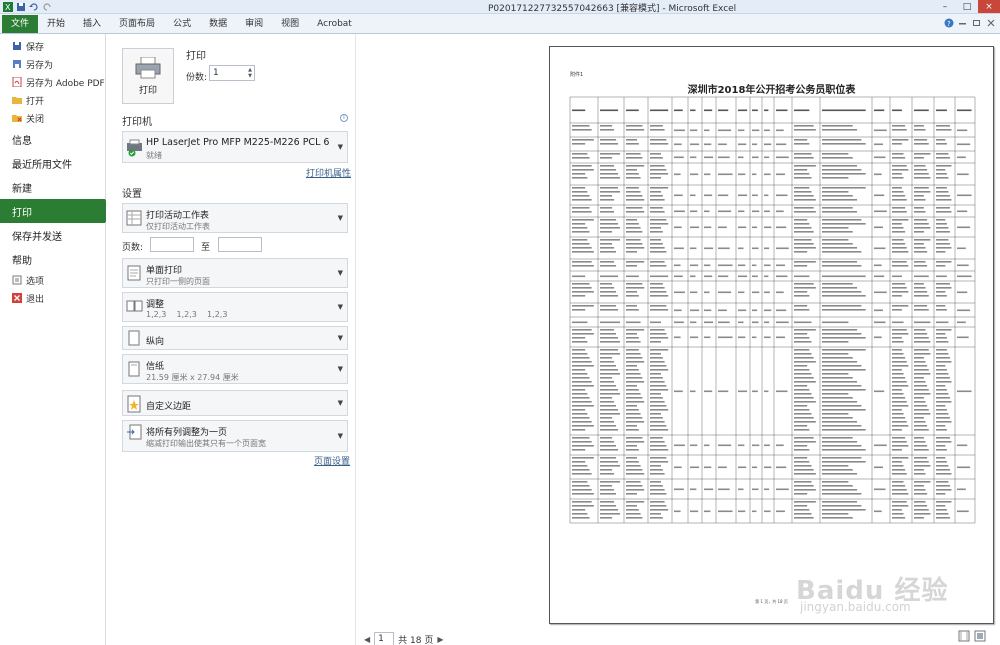 The height and width of the screenshot is (645, 1000). What do you see at coordinates (235, 307) in the screenshot?
I see `collate-dropdown: 调整 1,2,3 1,2,3 1,2,3 ▼` at bounding box center [235, 307].